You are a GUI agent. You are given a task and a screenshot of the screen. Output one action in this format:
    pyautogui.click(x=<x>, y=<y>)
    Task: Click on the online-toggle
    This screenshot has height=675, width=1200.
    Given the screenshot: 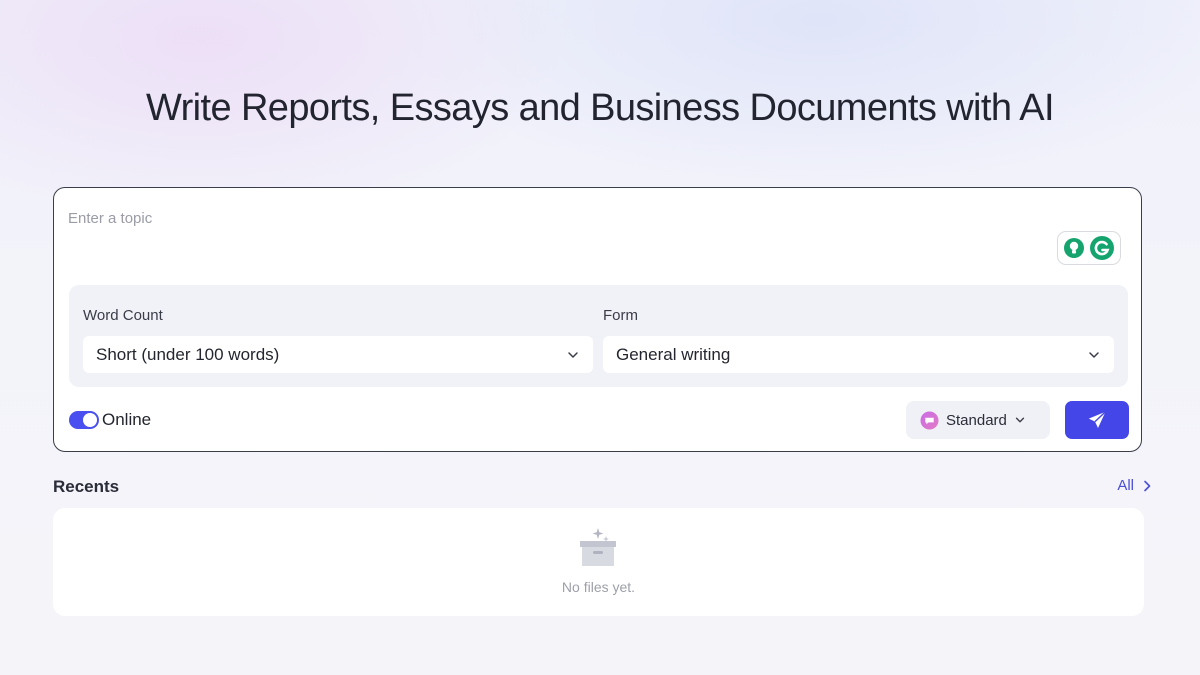 What is the action you would take?
    pyautogui.click(x=84, y=420)
    